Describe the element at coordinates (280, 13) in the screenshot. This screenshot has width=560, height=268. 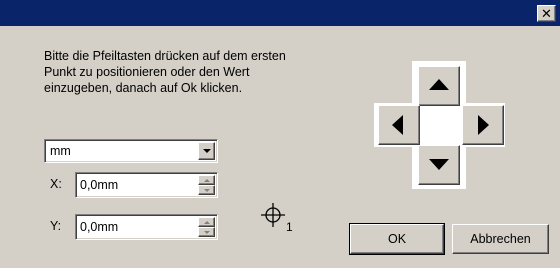
I see `title-bar: ✕` at that location.